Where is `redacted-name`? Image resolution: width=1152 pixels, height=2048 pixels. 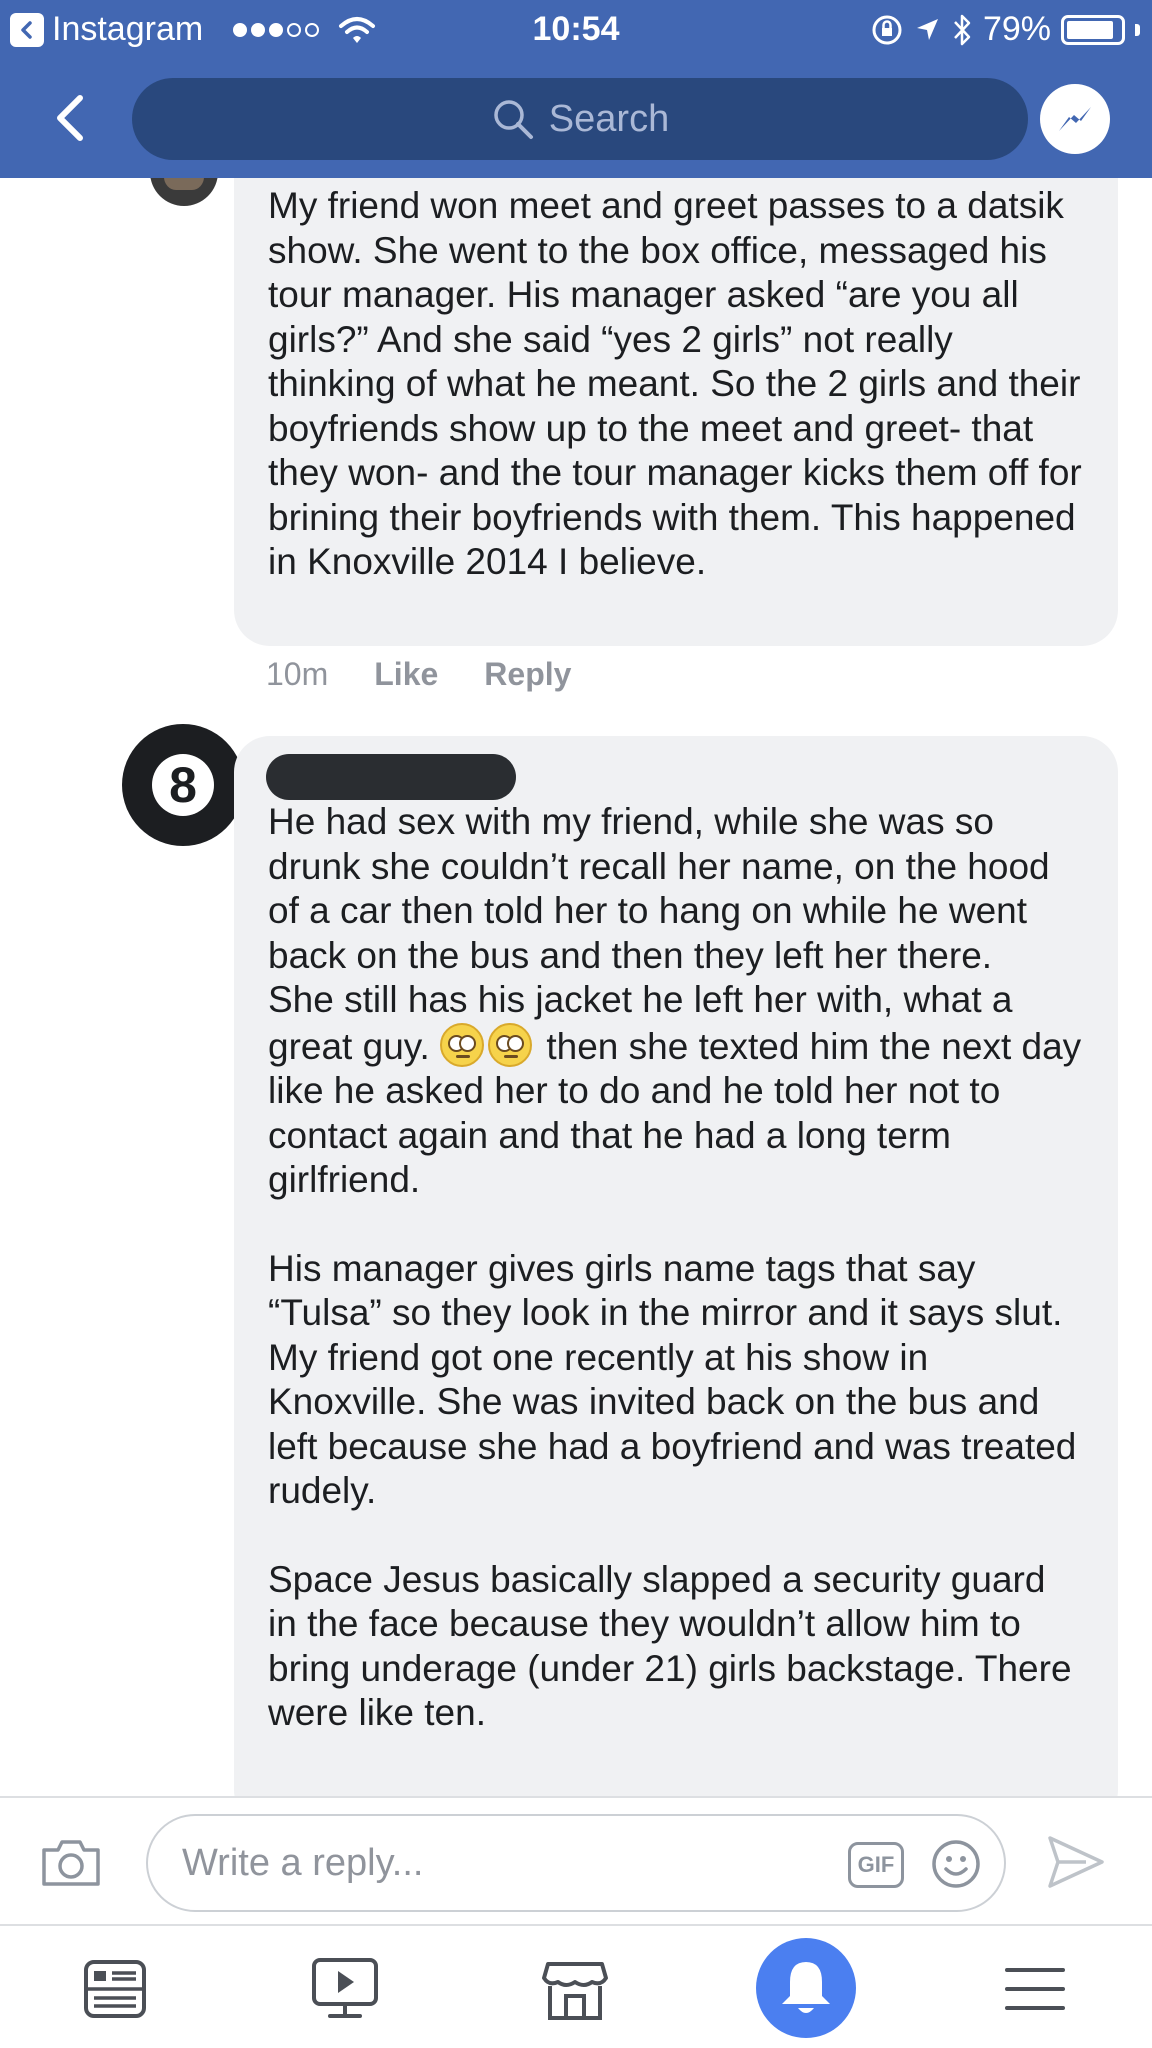 redacted-name is located at coordinates (391, 777).